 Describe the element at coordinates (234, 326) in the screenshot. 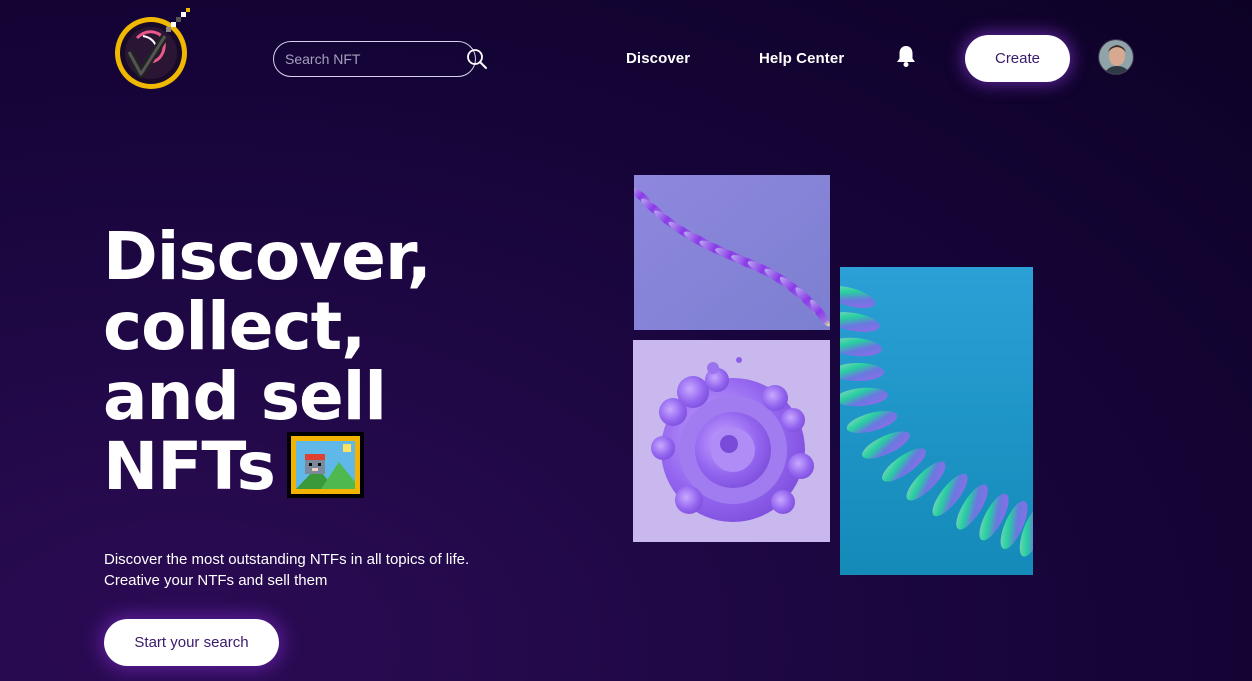

I see `hero-title-line-2: collect,` at that location.